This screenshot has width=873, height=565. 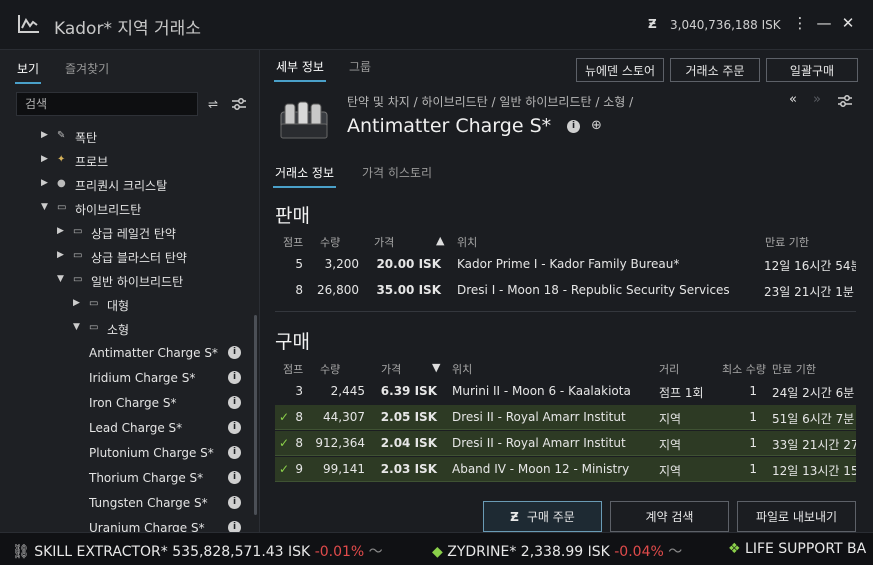 I want to click on multibuy-button: 일괄구매, so click(x=812, y=70).